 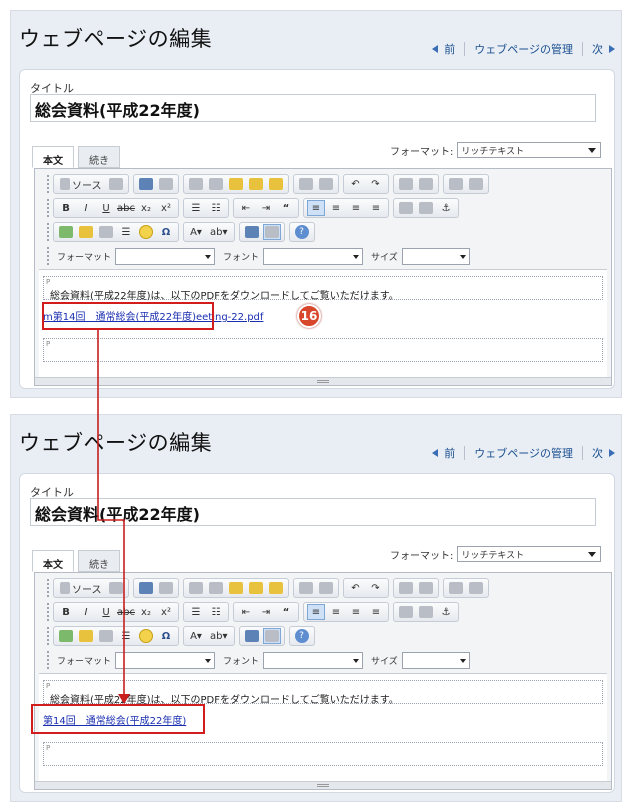 I want to click on nav-prev-link: 前, so click(x=449, y=453).